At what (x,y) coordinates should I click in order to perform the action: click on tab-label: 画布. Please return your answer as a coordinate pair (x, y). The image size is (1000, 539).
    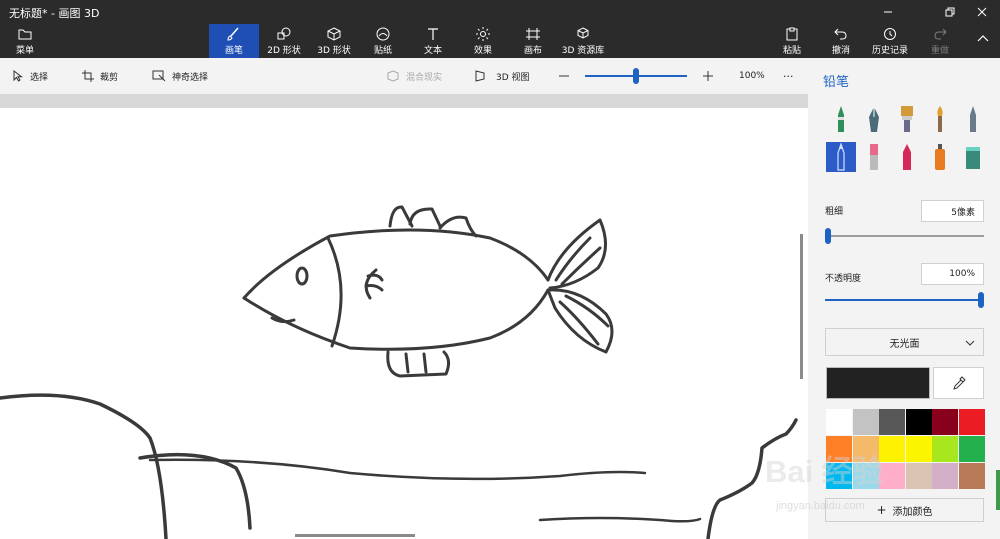
    Looking at the image, I should click on (532, 51).